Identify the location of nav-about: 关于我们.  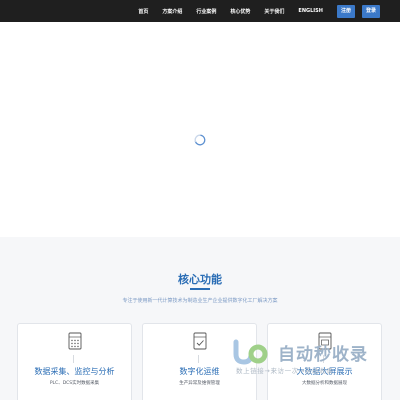
(274, 11).